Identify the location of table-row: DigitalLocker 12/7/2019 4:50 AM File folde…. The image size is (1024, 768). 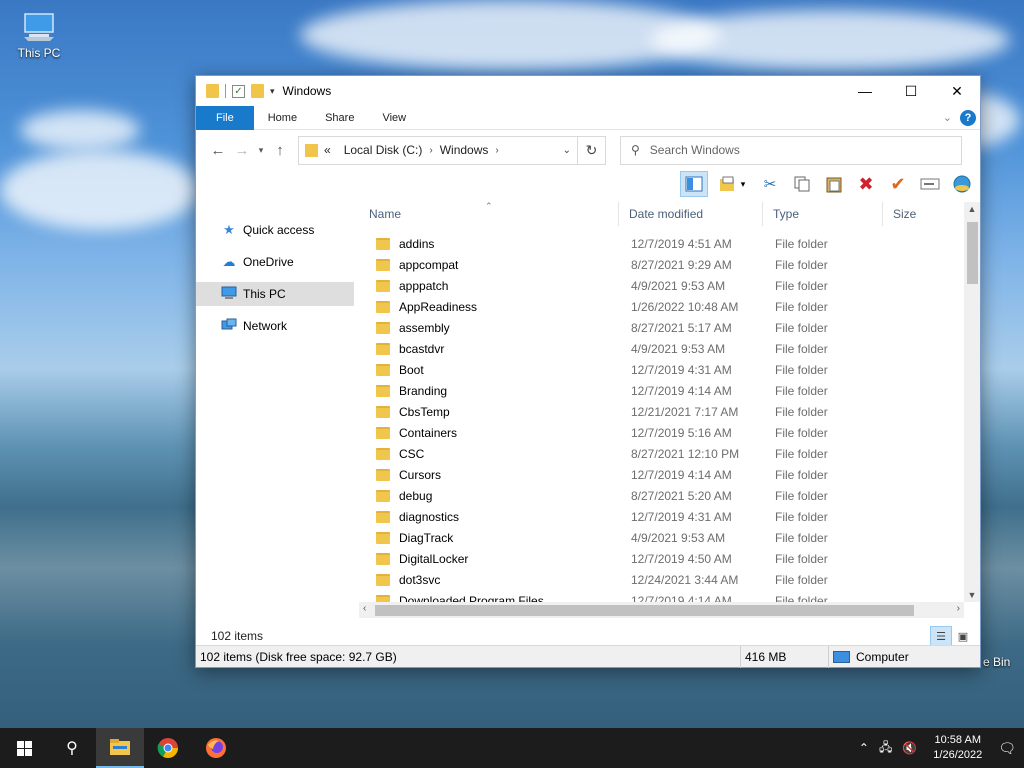
(661, 558).